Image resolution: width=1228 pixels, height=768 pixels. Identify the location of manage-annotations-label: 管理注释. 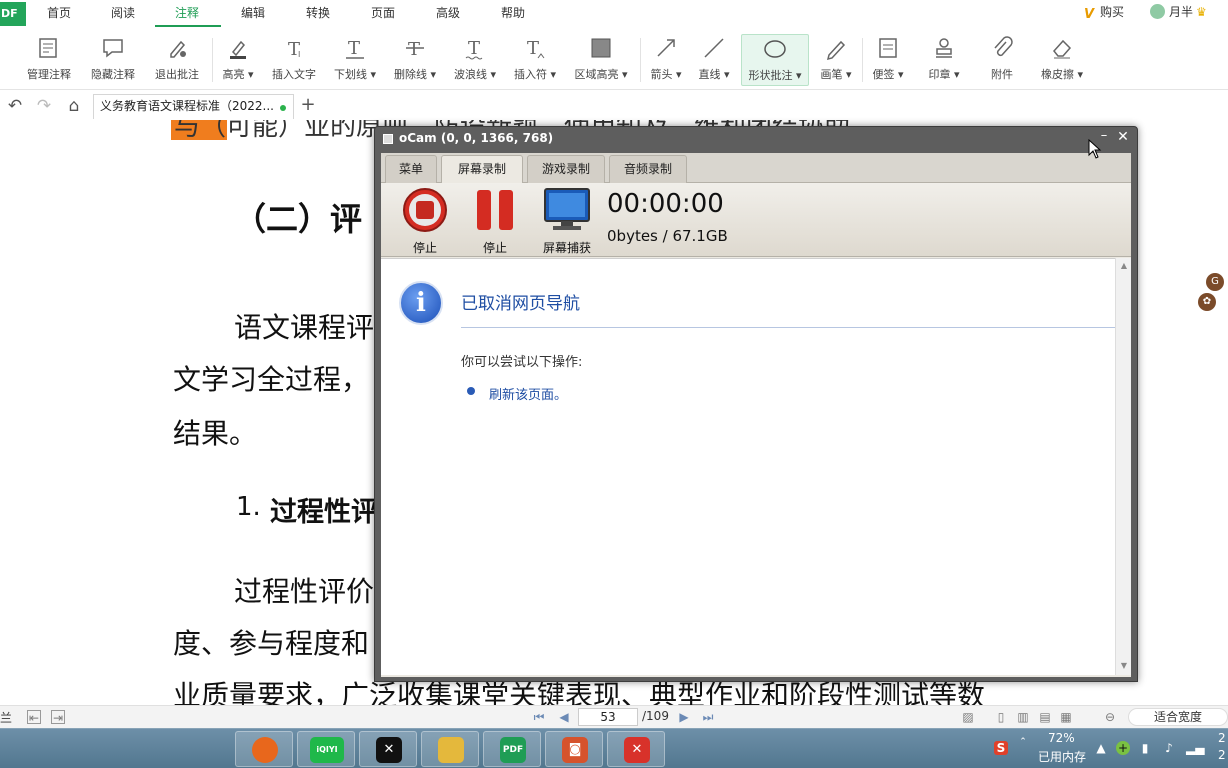
(49, 74).